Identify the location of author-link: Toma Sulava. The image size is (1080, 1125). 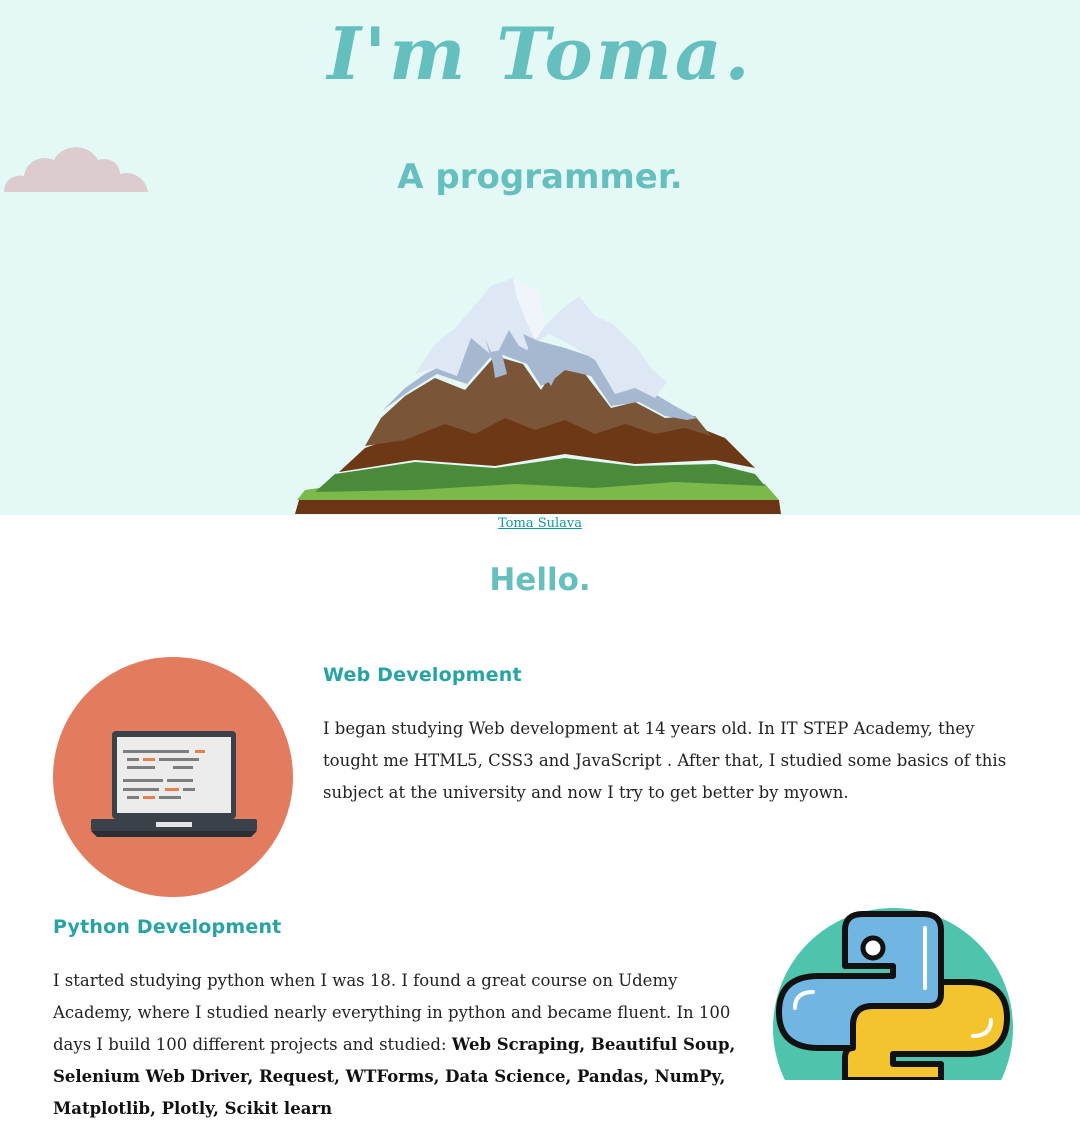
(540, 523).